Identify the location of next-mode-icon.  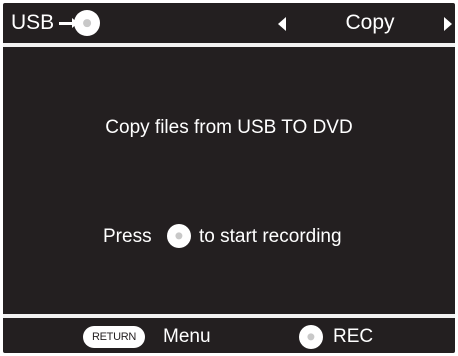
(448, 24).